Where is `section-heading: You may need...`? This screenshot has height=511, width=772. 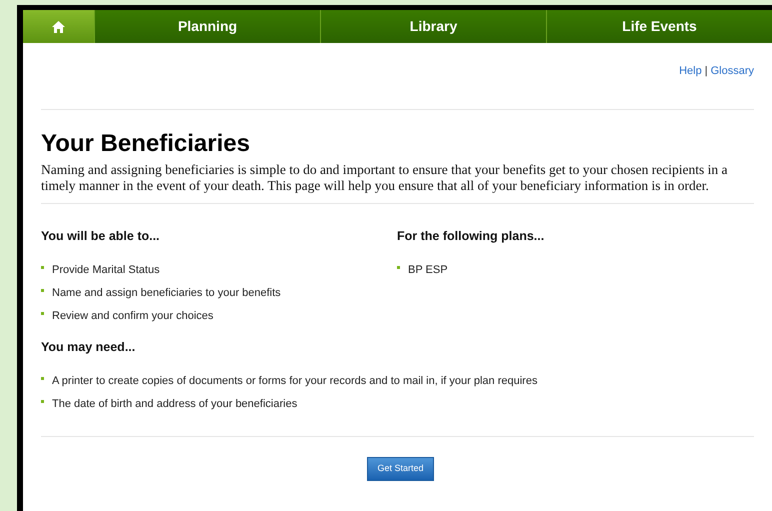
section-heading: You may need... is located at coordinates (88, 347).